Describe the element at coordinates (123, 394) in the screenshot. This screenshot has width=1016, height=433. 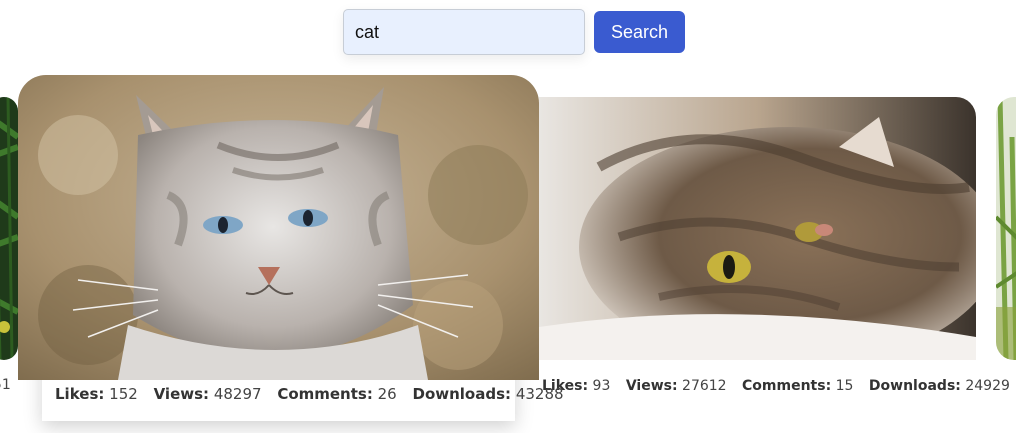
I see `likes-value: 152` at that location.